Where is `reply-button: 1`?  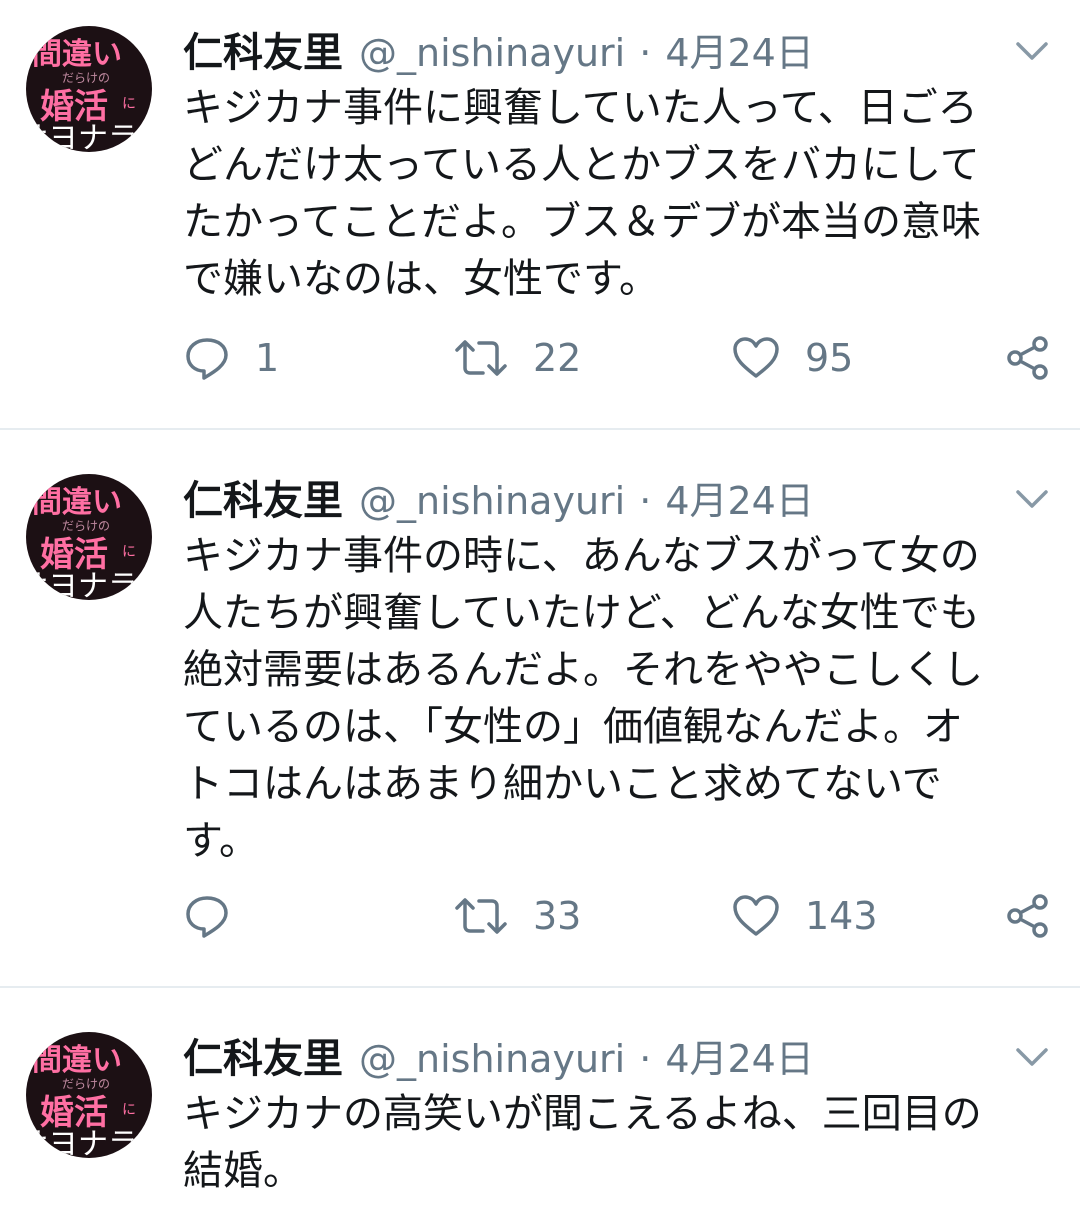
reply-button: 1 is located at coordinates (231, 358).